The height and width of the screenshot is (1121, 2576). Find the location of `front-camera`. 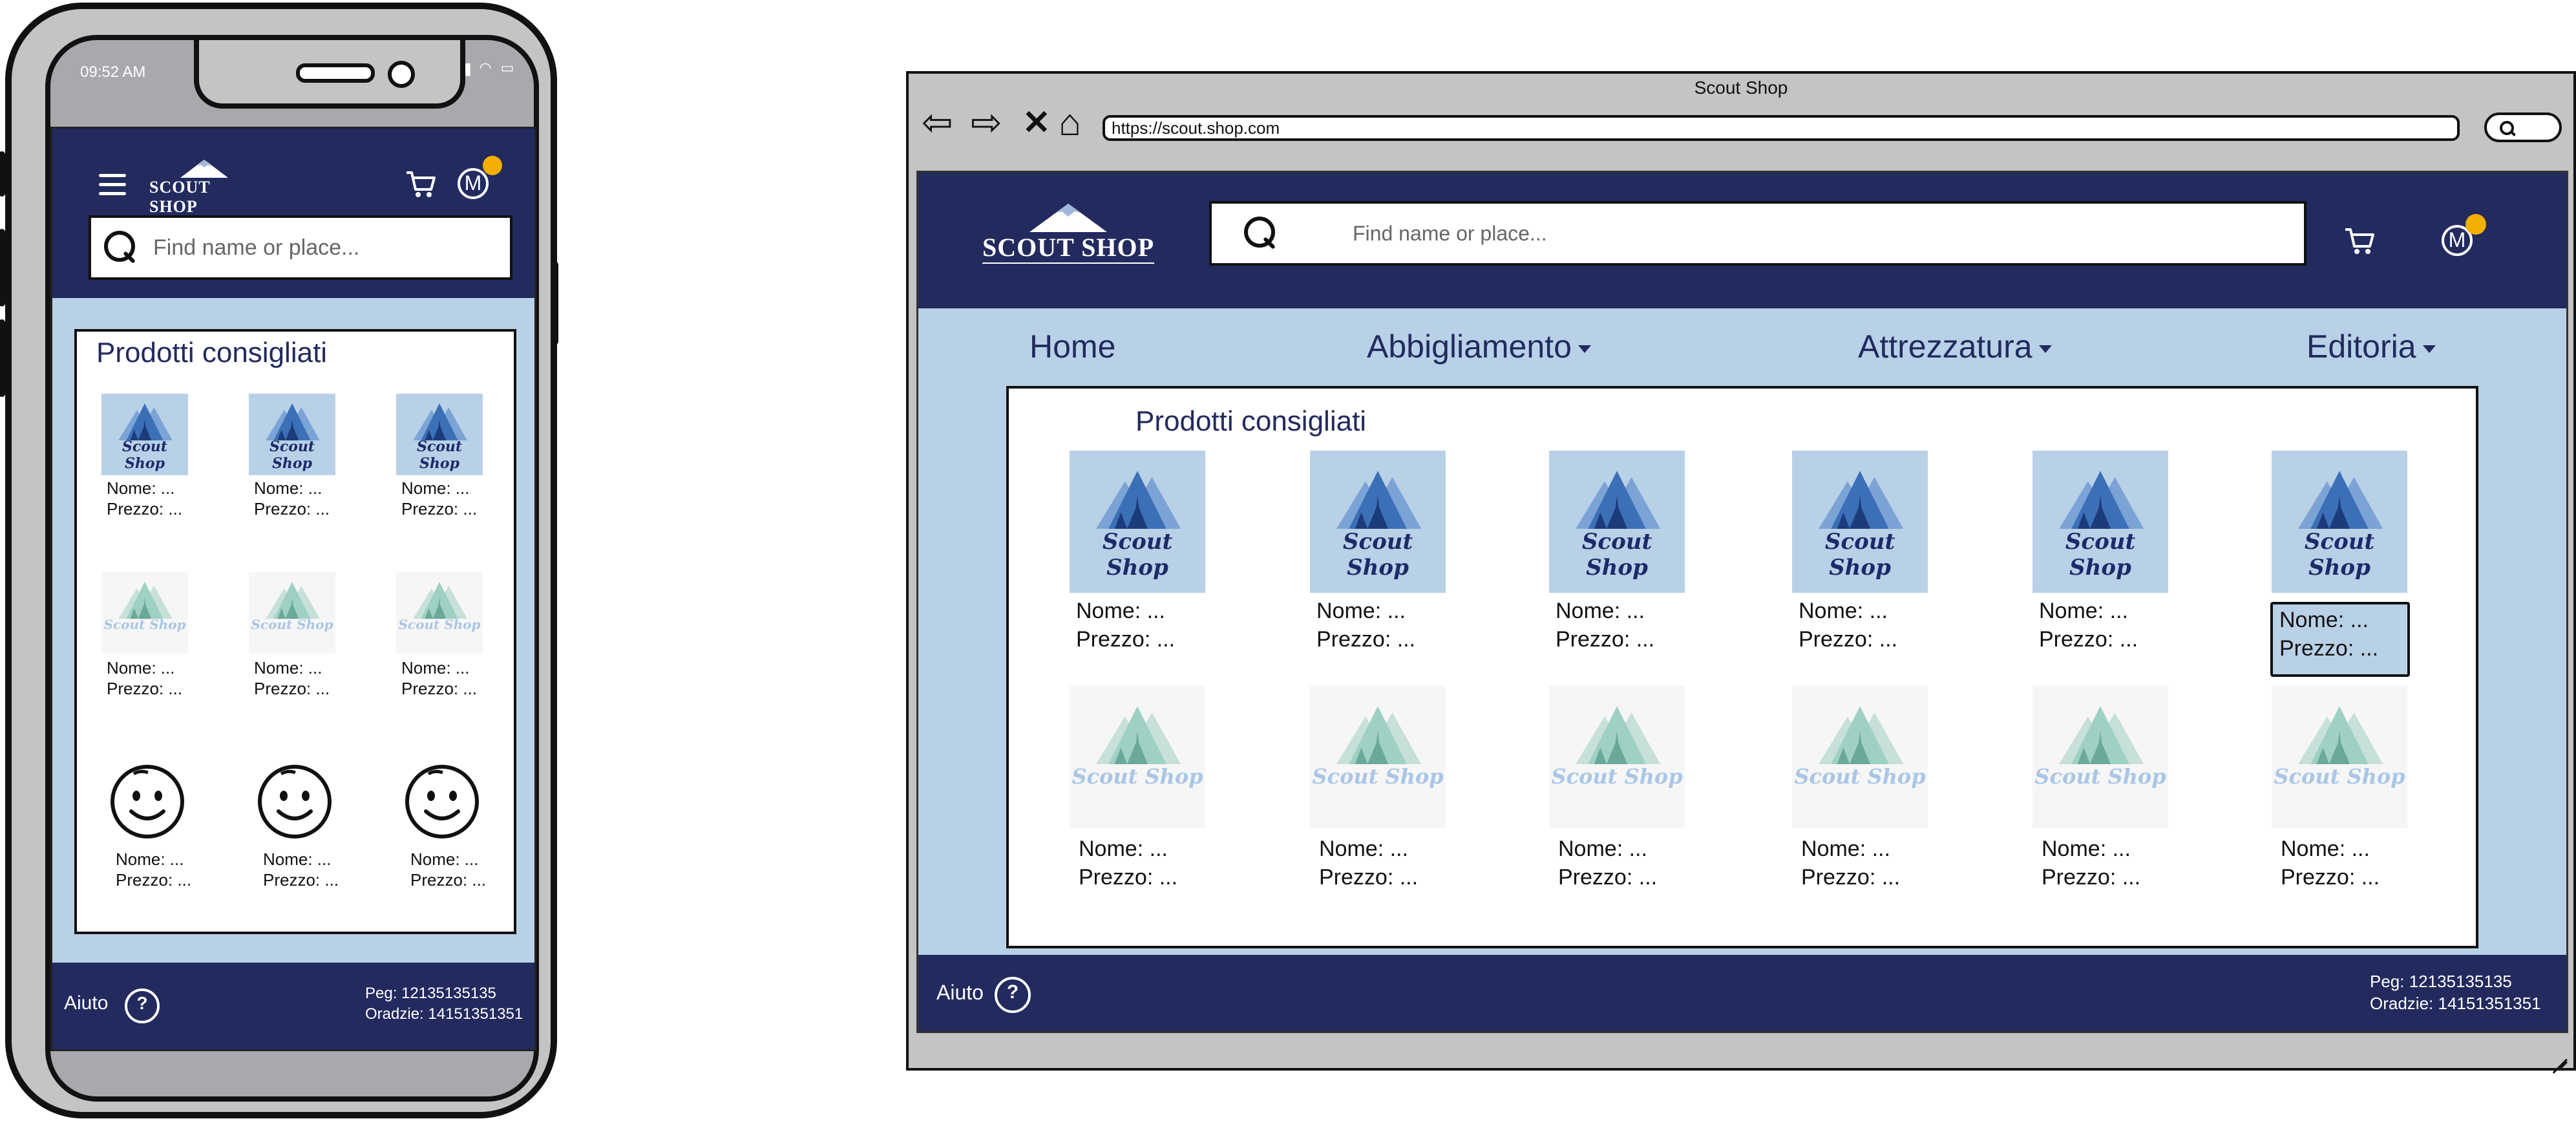

front-camera is located at coordinates (401, 74).